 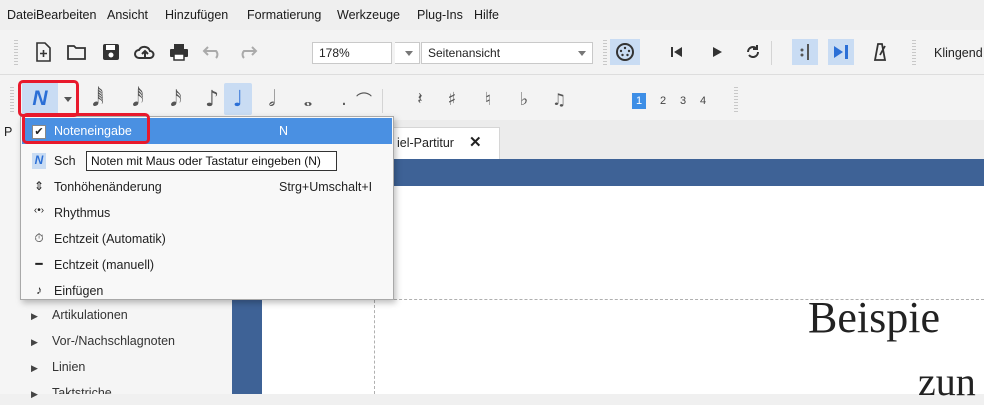 I want to click on voice-4-button: 4, so click(x=703, y=101).